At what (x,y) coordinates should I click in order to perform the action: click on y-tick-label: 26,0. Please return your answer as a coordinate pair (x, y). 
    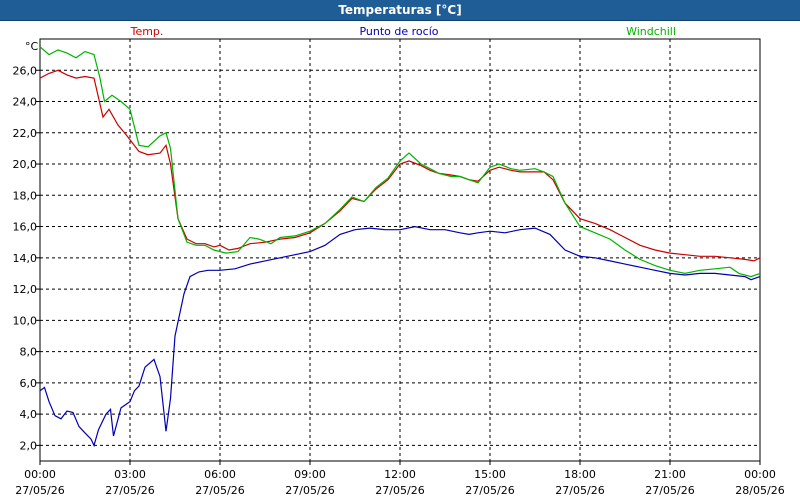
    Looking at the image, I should click on (25, 70).